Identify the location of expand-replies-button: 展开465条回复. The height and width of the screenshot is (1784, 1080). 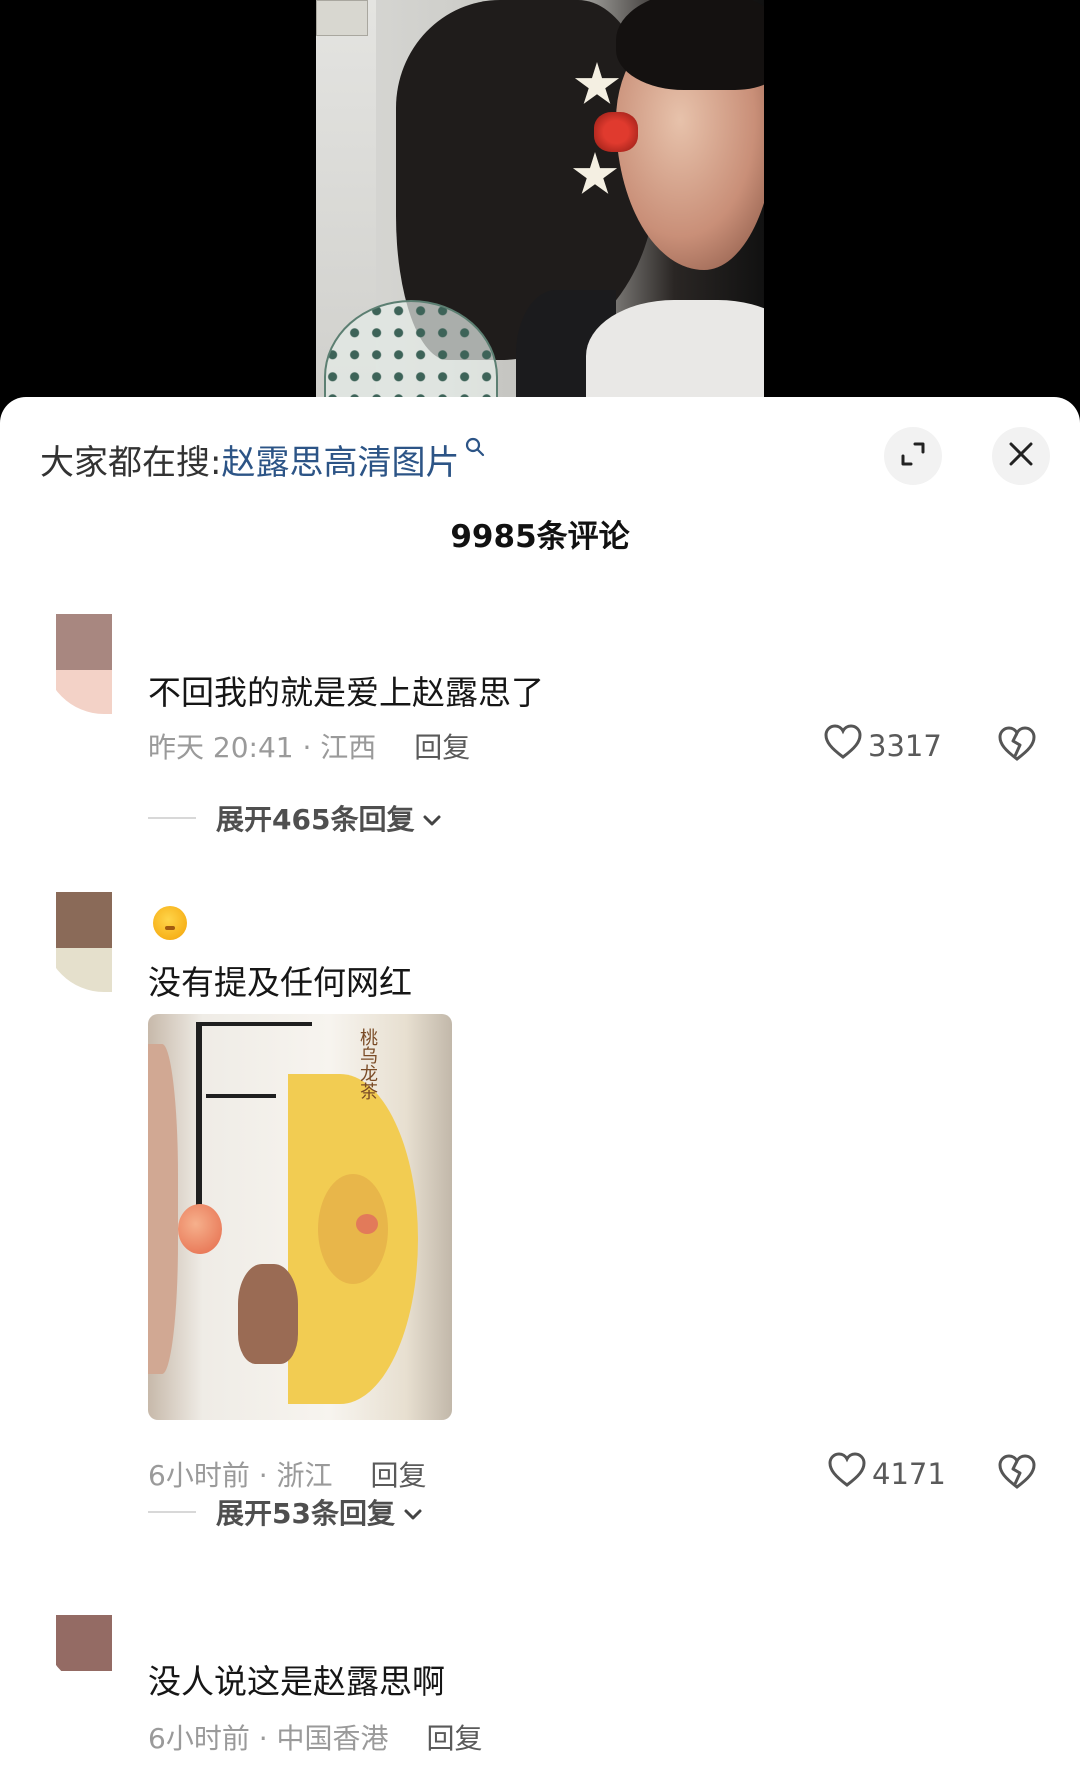
(295, 818).